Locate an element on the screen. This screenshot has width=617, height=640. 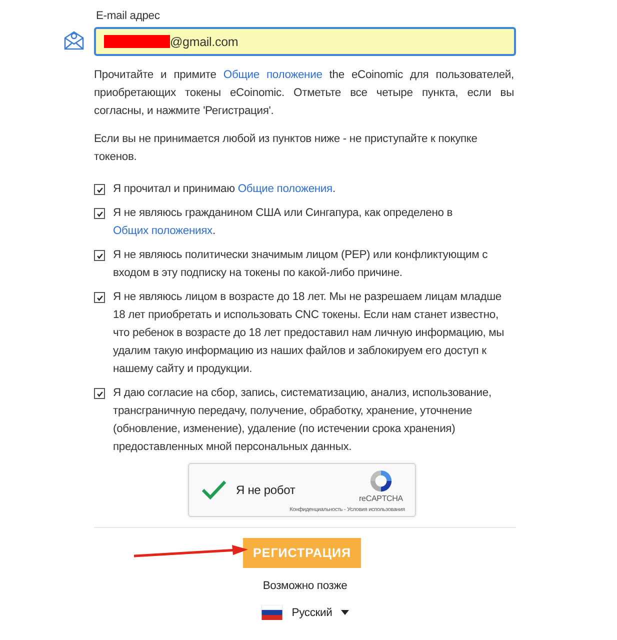
intro-paragraph: Прочитайте и примите Общие положение the eCoinomic для пользователей, приобретающих токены eCoinomic. Отметьте все четыре пункта, если вы согласны, и нажмите 'Регистрация'. is located at coordinates (304, 93).